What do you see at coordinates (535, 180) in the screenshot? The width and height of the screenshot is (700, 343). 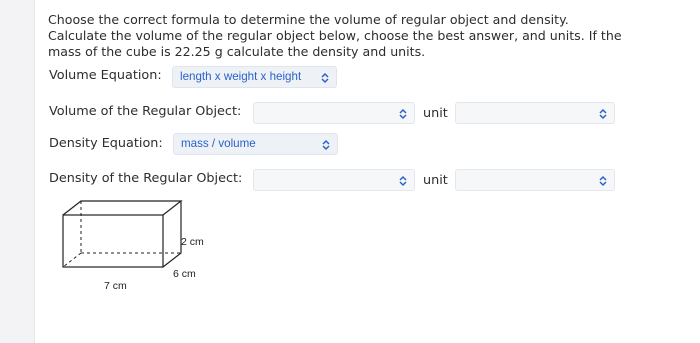 I see `density-unit-select` at bounding box center [535, 180].